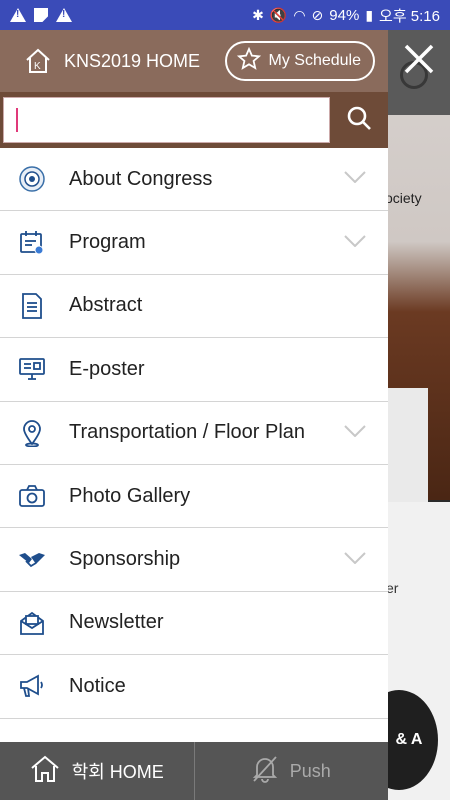 The height and width of the screenshot is (800, 450). Describe the element at coordinates (194, 497) in the screenshot. I see `menu-item-photo-gallery: Photo Gallery` at that location.